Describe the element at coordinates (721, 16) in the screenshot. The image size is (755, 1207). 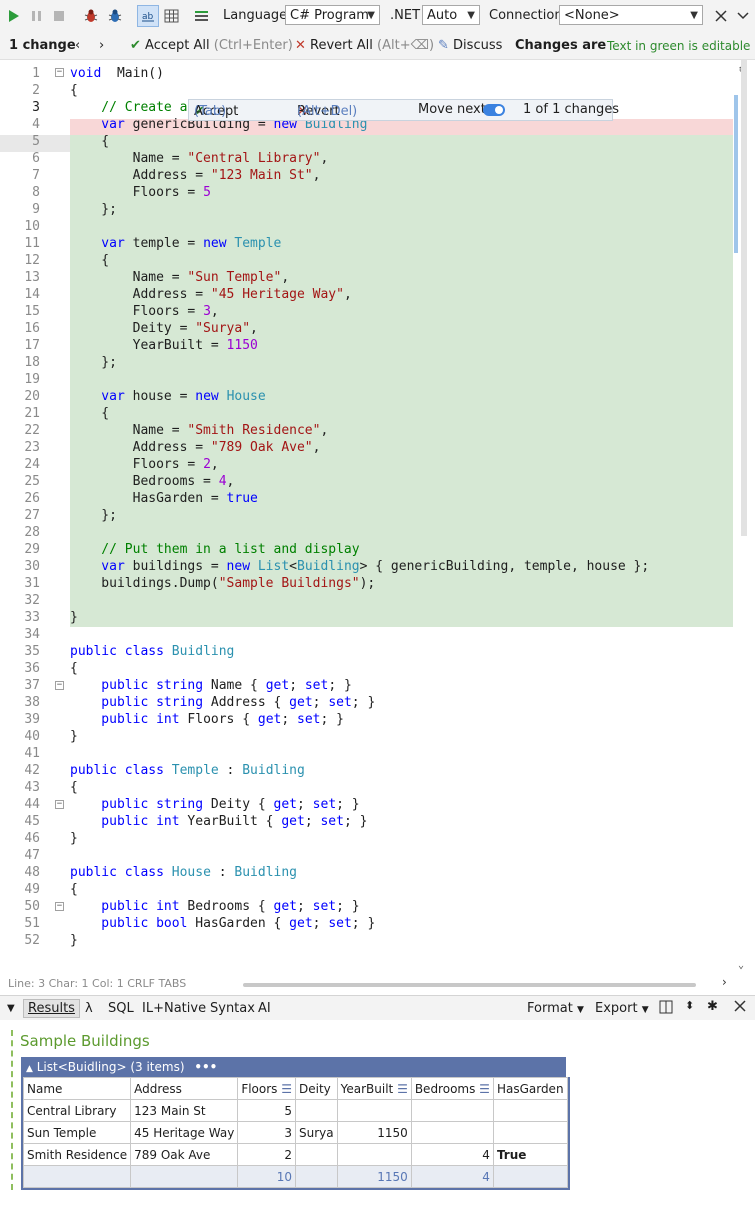
I see `close-icon` at that location.